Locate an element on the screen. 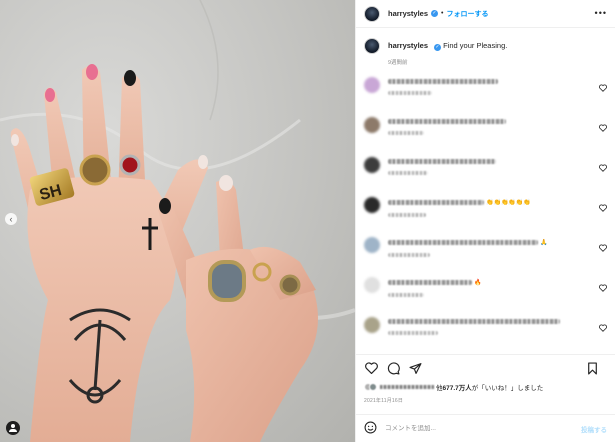  comment-emojis: 🙏 is located at coordinates (544, 243).